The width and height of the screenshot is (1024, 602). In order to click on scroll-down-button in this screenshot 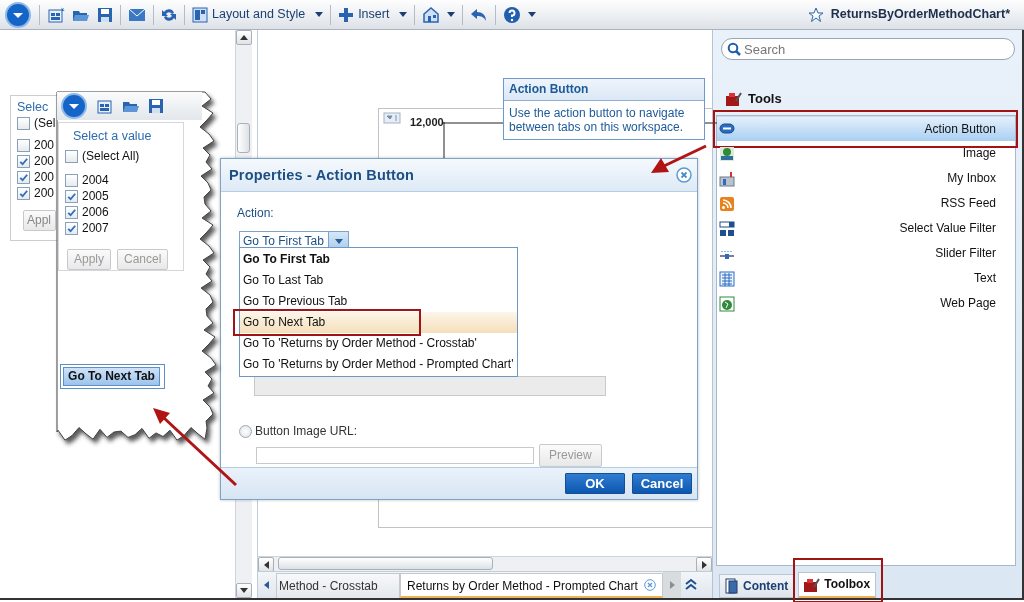, I will do `click(244, 590)`.